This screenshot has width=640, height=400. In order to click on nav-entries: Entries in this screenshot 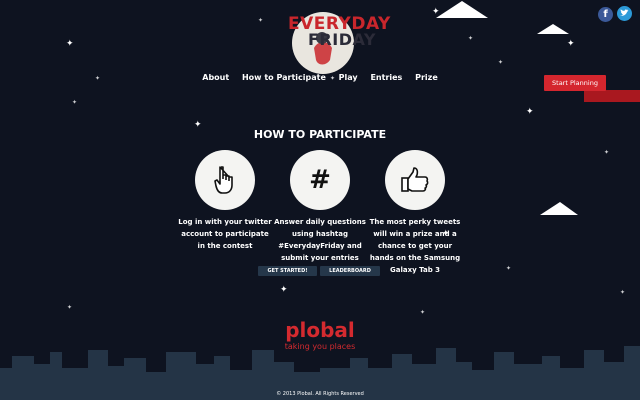, I will do `click(386, 77)`.